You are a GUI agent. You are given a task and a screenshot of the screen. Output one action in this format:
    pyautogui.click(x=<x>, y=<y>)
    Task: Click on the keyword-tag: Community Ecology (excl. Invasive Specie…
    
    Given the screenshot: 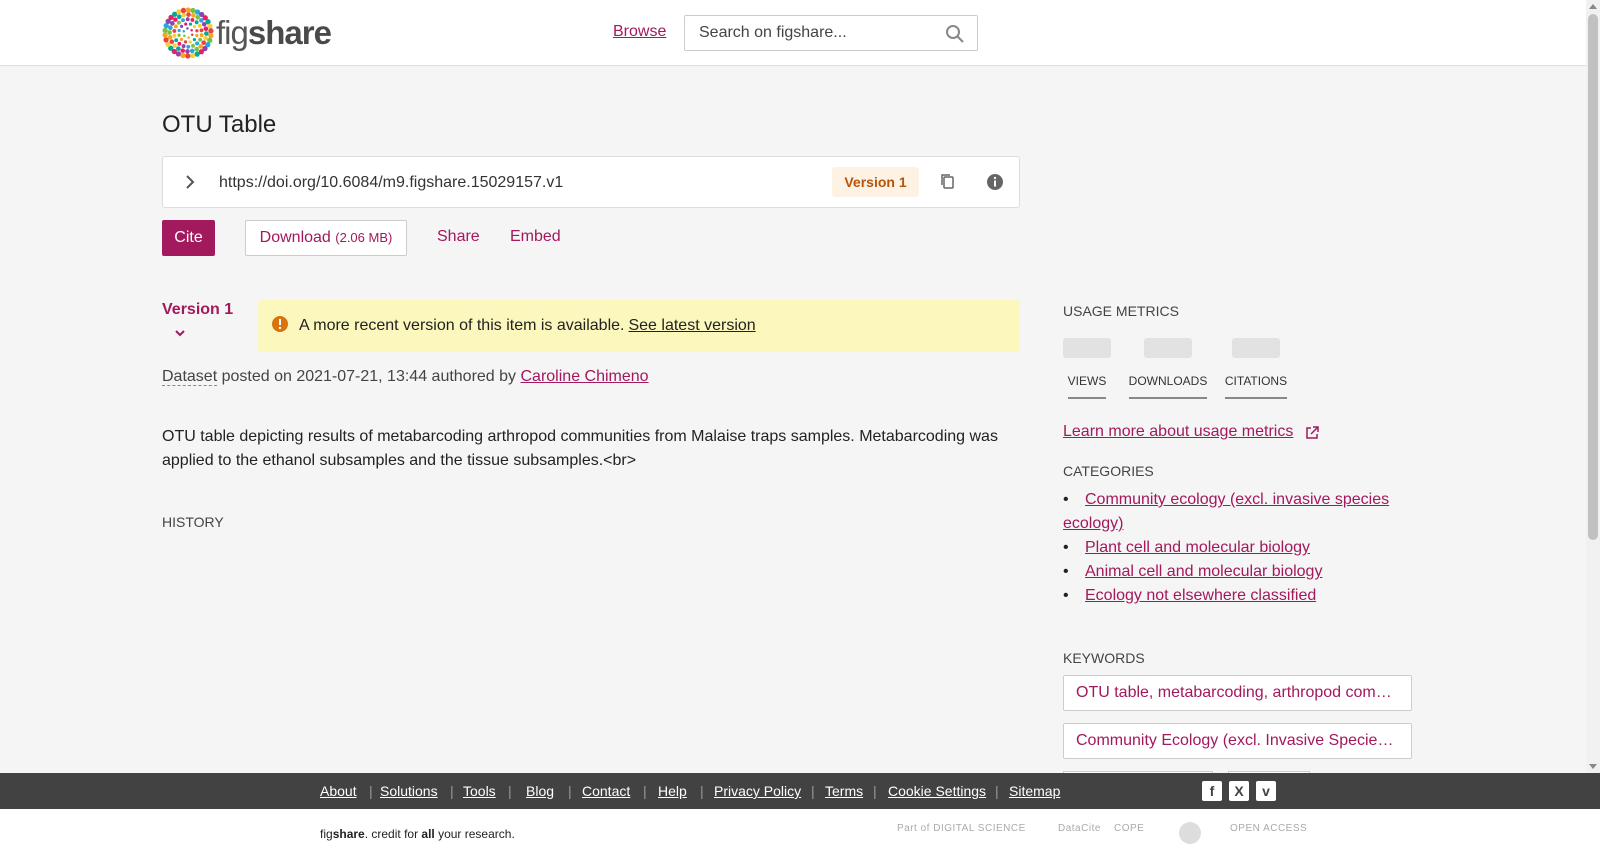 What is the action you would take?
    pyautogui.click(x=1237, y=741)
    